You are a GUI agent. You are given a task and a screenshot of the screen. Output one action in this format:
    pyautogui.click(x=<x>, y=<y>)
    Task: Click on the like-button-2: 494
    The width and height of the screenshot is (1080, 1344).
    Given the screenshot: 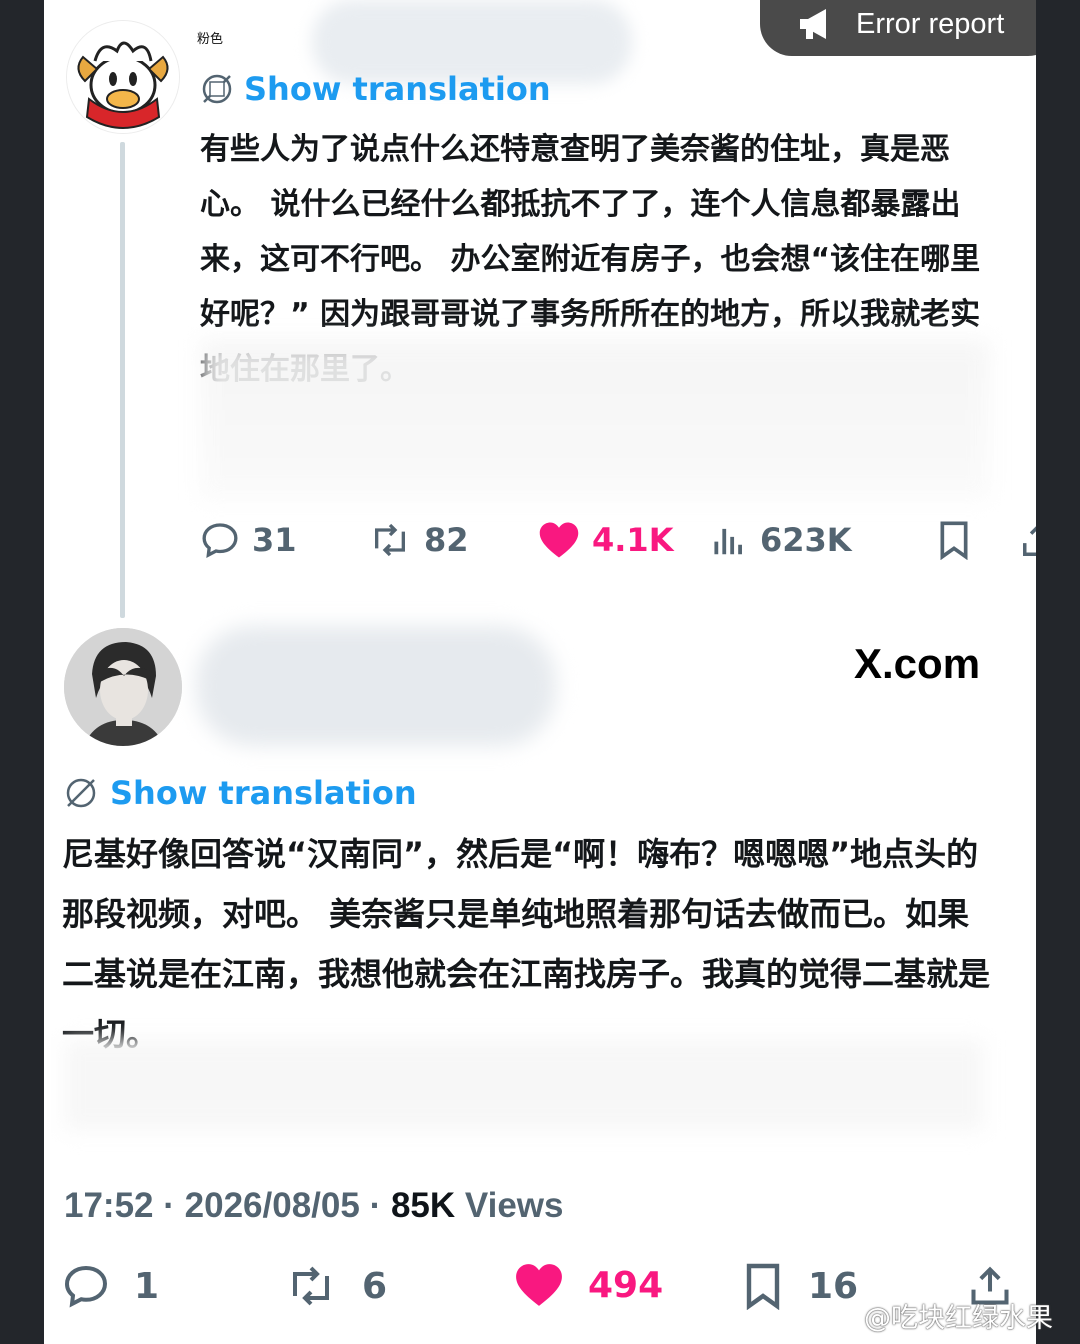 What is the action you would take?
    pyautogui.click(x=588, y=1285)
    